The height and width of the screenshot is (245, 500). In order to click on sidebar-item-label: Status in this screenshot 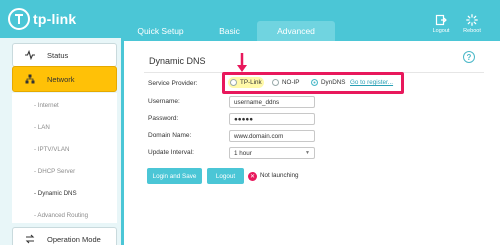, I will do `click(58, 55)`.